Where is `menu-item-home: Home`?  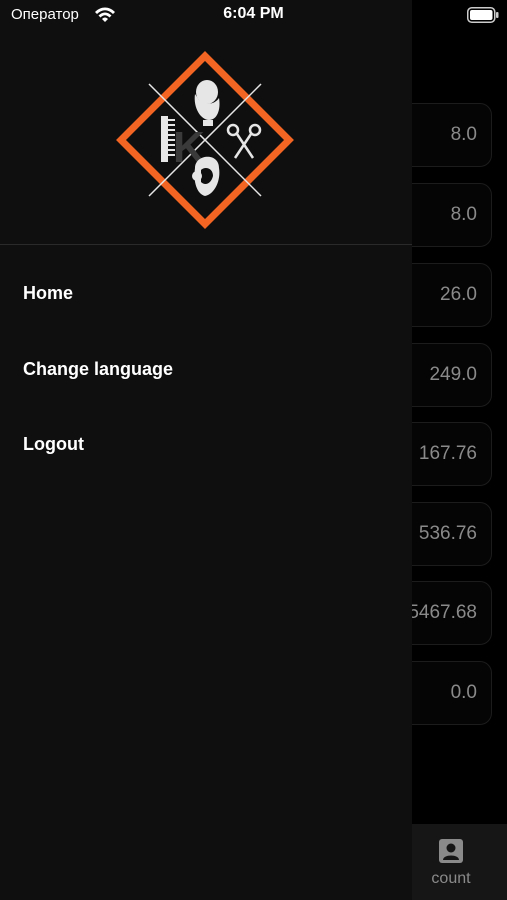 menu-item-home: Home is located at coordinates (203, 293).